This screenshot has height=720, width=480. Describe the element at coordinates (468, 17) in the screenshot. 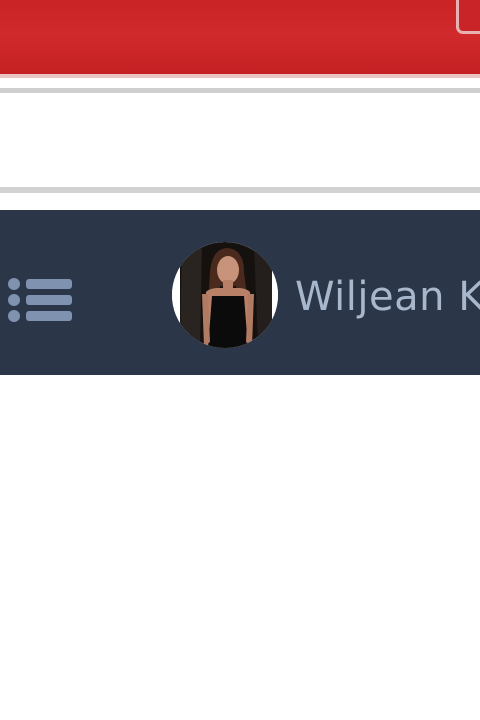

I see `window-control-button` at that location.